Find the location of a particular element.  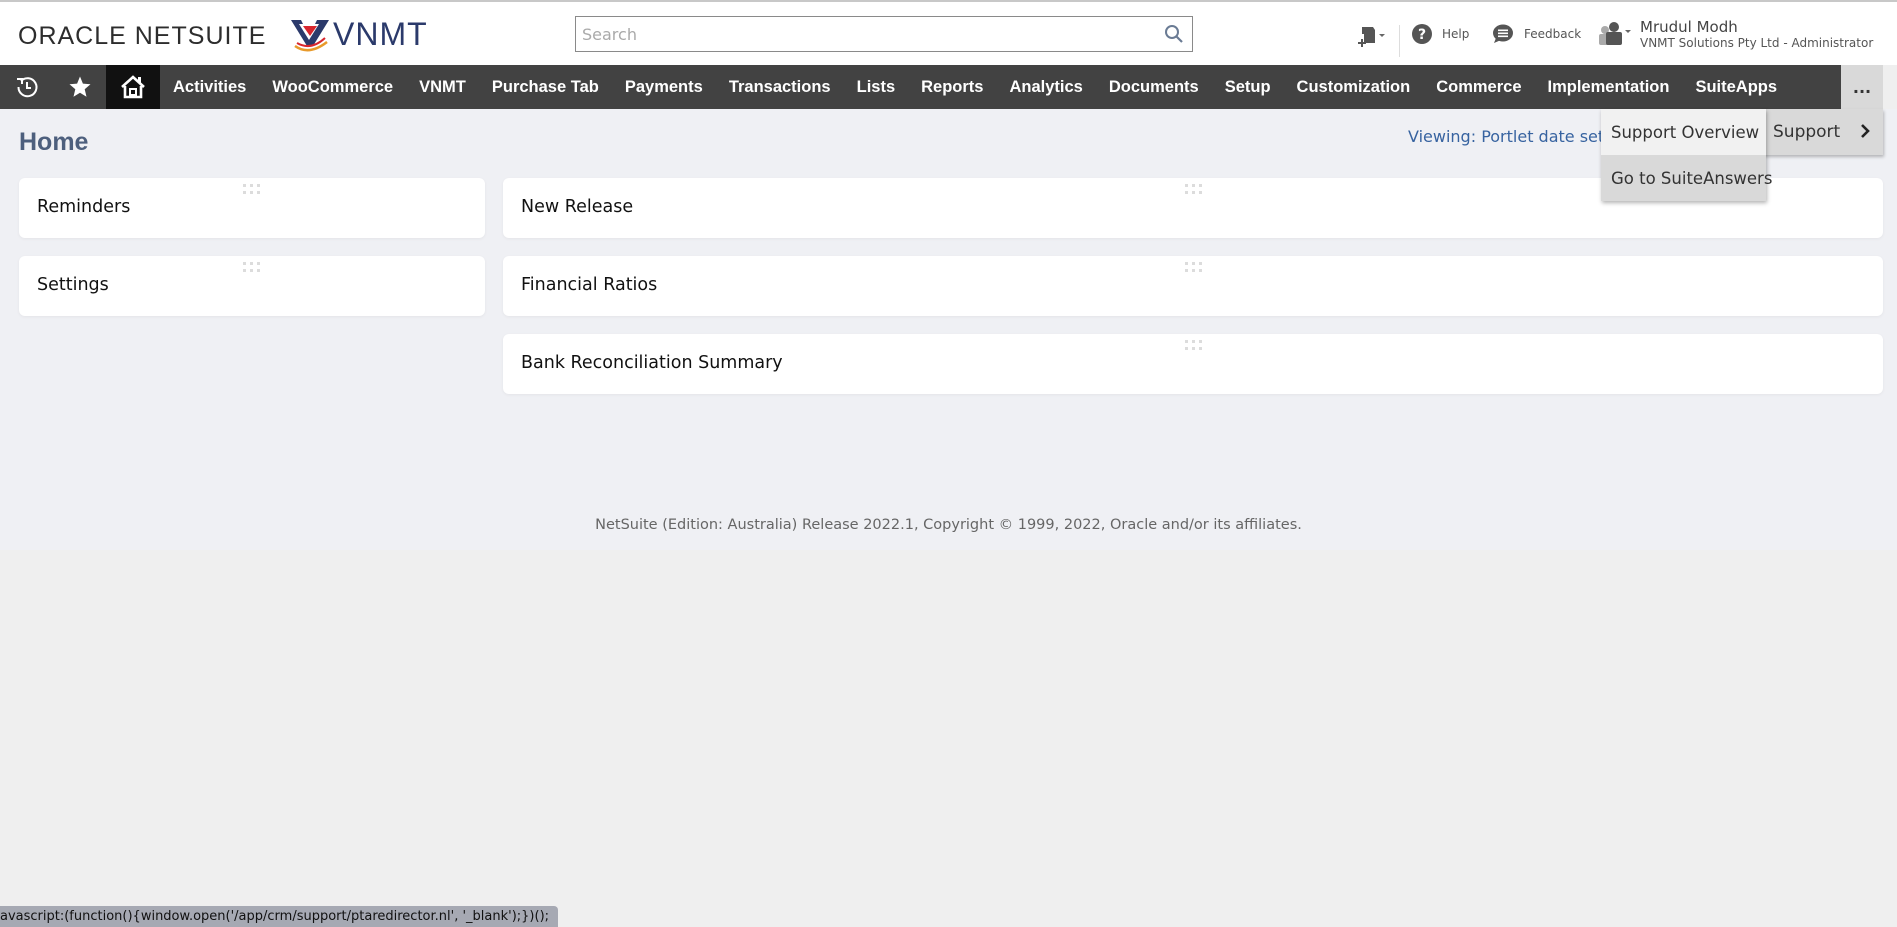

feedback-icon is located at coordinates (1503, 33).